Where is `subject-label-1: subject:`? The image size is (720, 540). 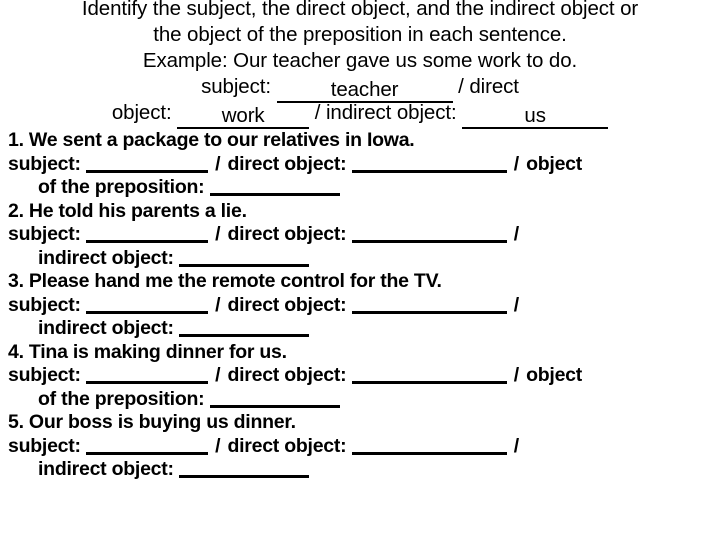
subject-label-1: subject: is located at coordinates (44, 163).